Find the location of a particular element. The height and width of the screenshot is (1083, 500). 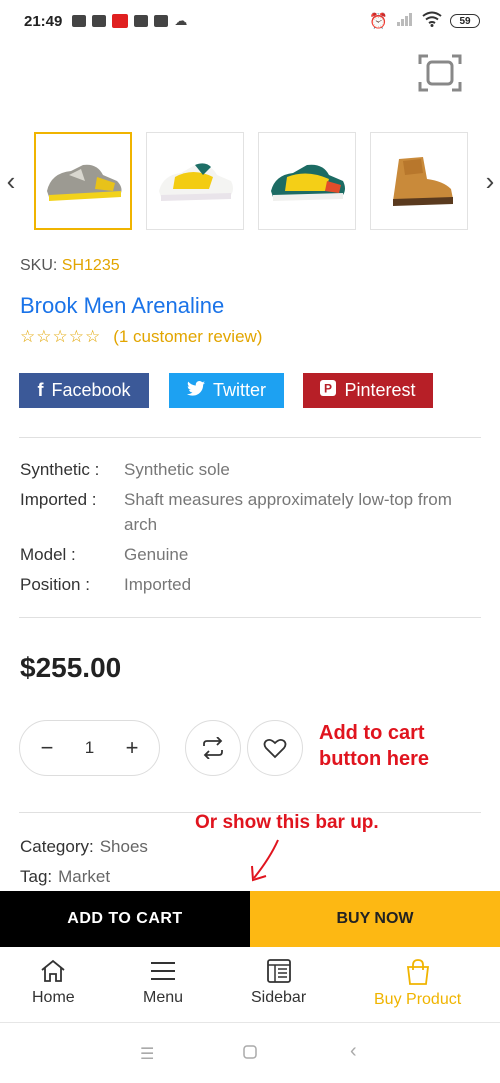

spec-value: Synthetic sole is located at coordinates (177, 469).